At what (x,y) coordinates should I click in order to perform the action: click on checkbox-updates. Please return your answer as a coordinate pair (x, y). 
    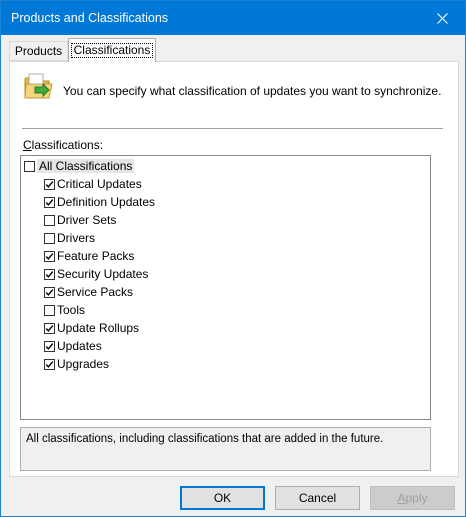
    Looking at the image, I should click on (49, 346).